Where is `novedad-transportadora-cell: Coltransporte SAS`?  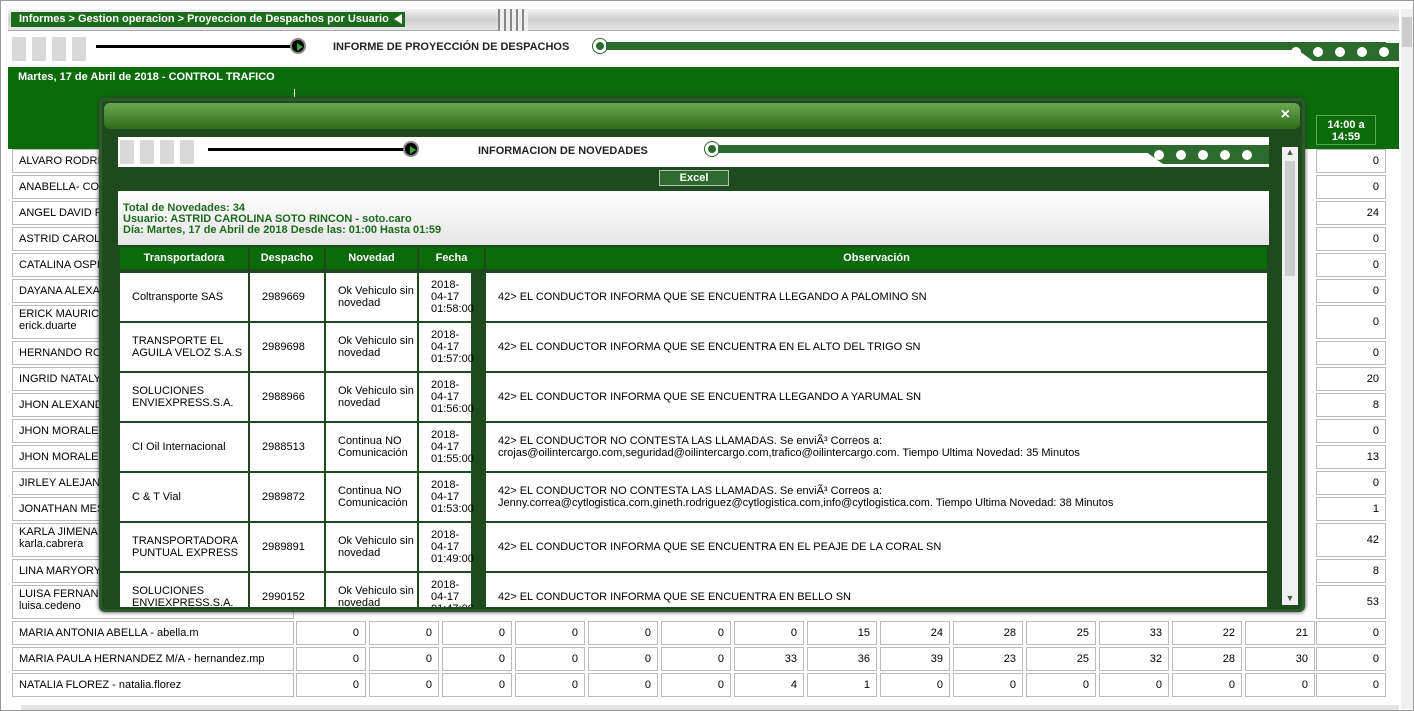
novedad-transportadora-cell: Coltransporte SAS is located at coordinates (184, 297).